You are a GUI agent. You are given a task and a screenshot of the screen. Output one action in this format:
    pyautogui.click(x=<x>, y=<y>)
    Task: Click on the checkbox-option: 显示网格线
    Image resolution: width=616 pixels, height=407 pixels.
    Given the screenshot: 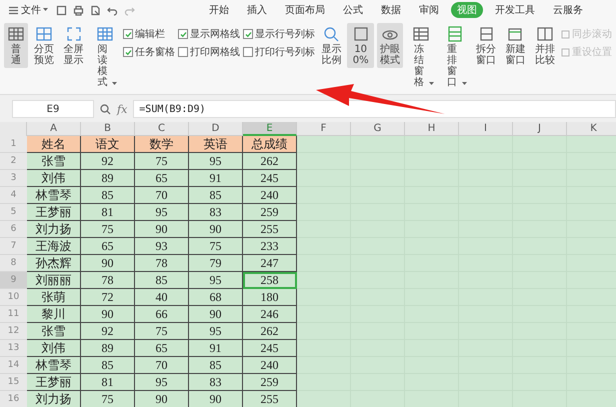 What is the action you would take?
    pyautogui.click(x=209, y=34)
    